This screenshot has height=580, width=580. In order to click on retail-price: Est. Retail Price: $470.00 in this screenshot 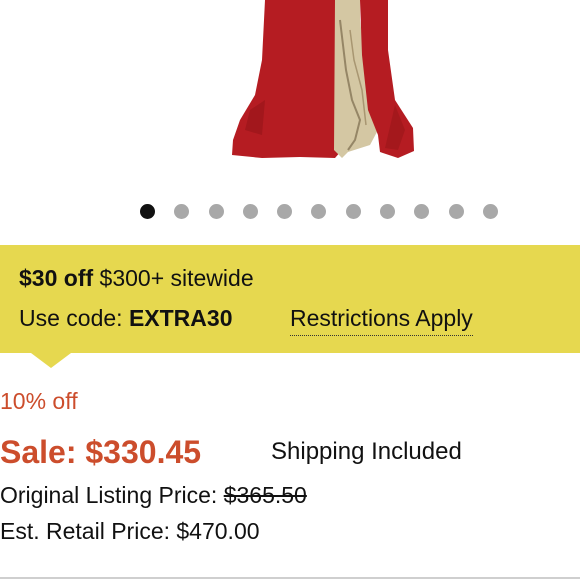, I will do `click(130, 531)`.